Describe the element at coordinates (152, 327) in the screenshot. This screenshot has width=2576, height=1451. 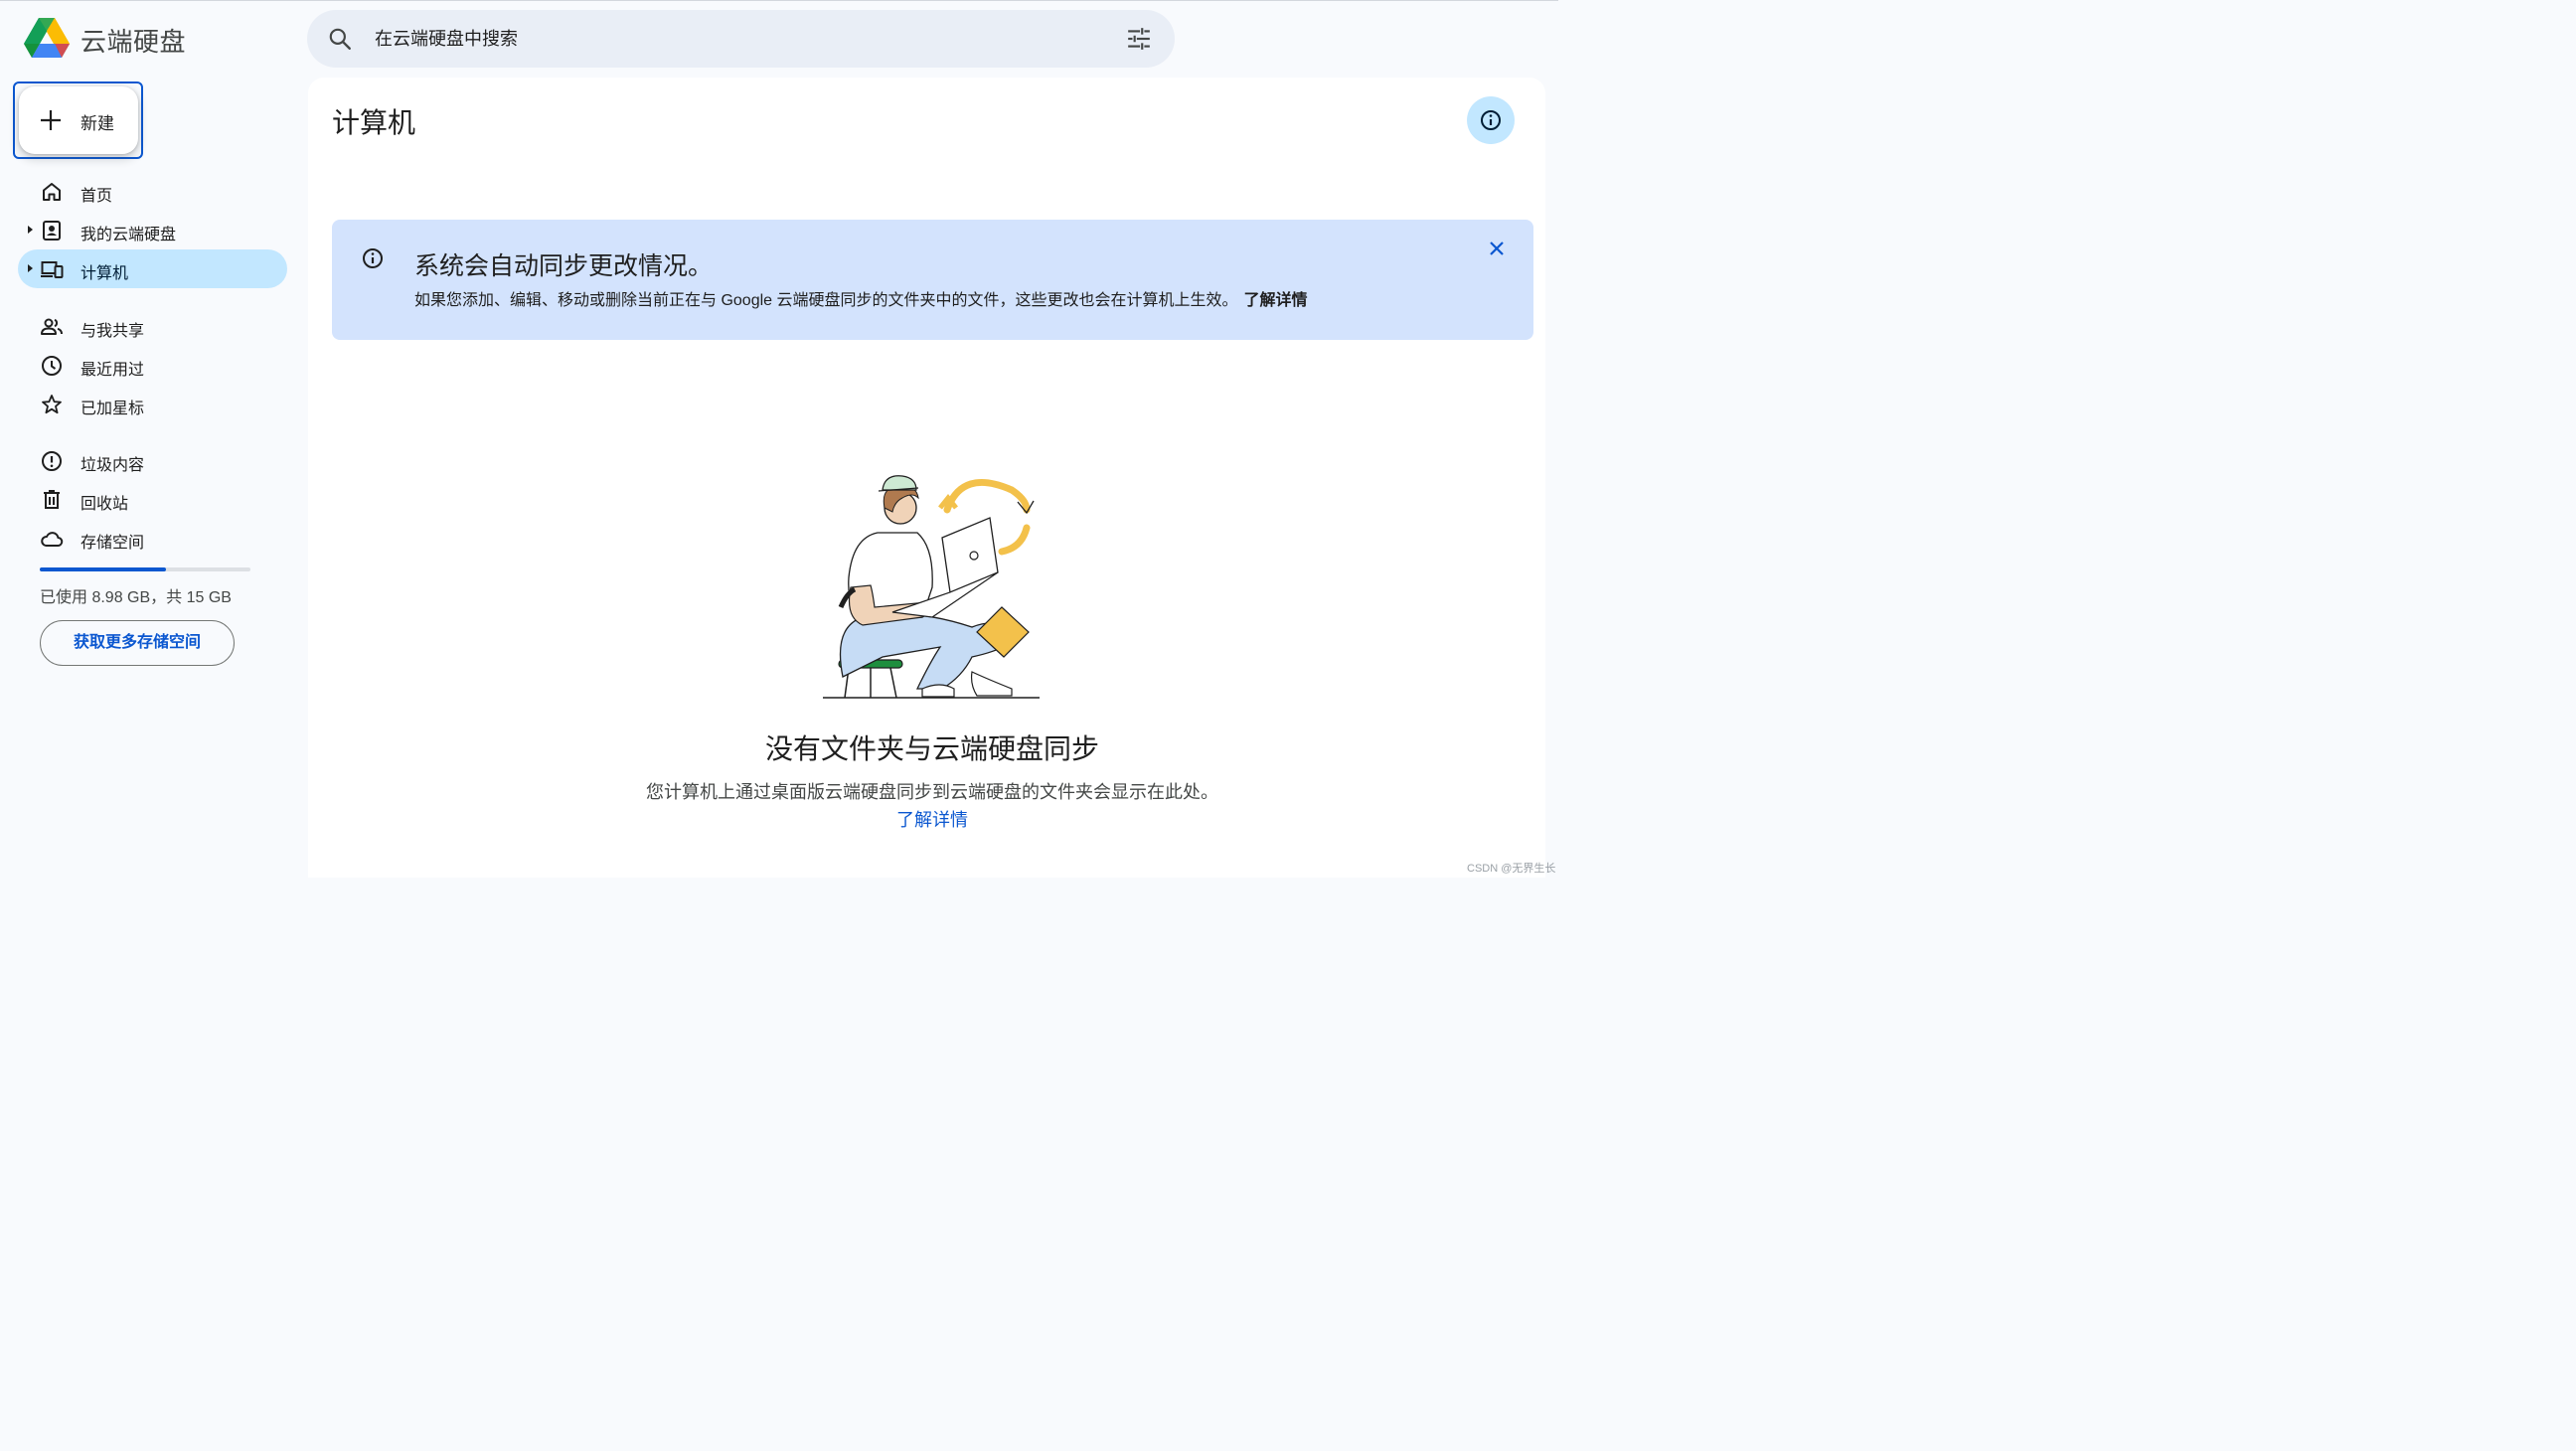
I see `sidebar-item-shared-with-me: 与我共享` at that location.